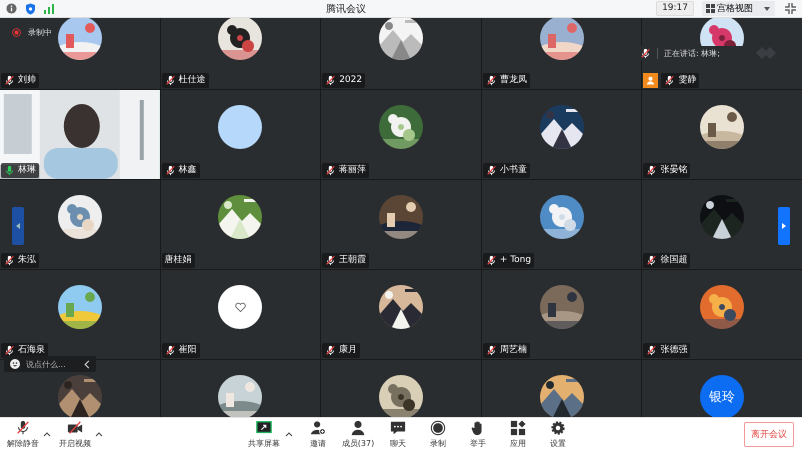  I want to click on recording-label: 录制中, so click(40, 32).